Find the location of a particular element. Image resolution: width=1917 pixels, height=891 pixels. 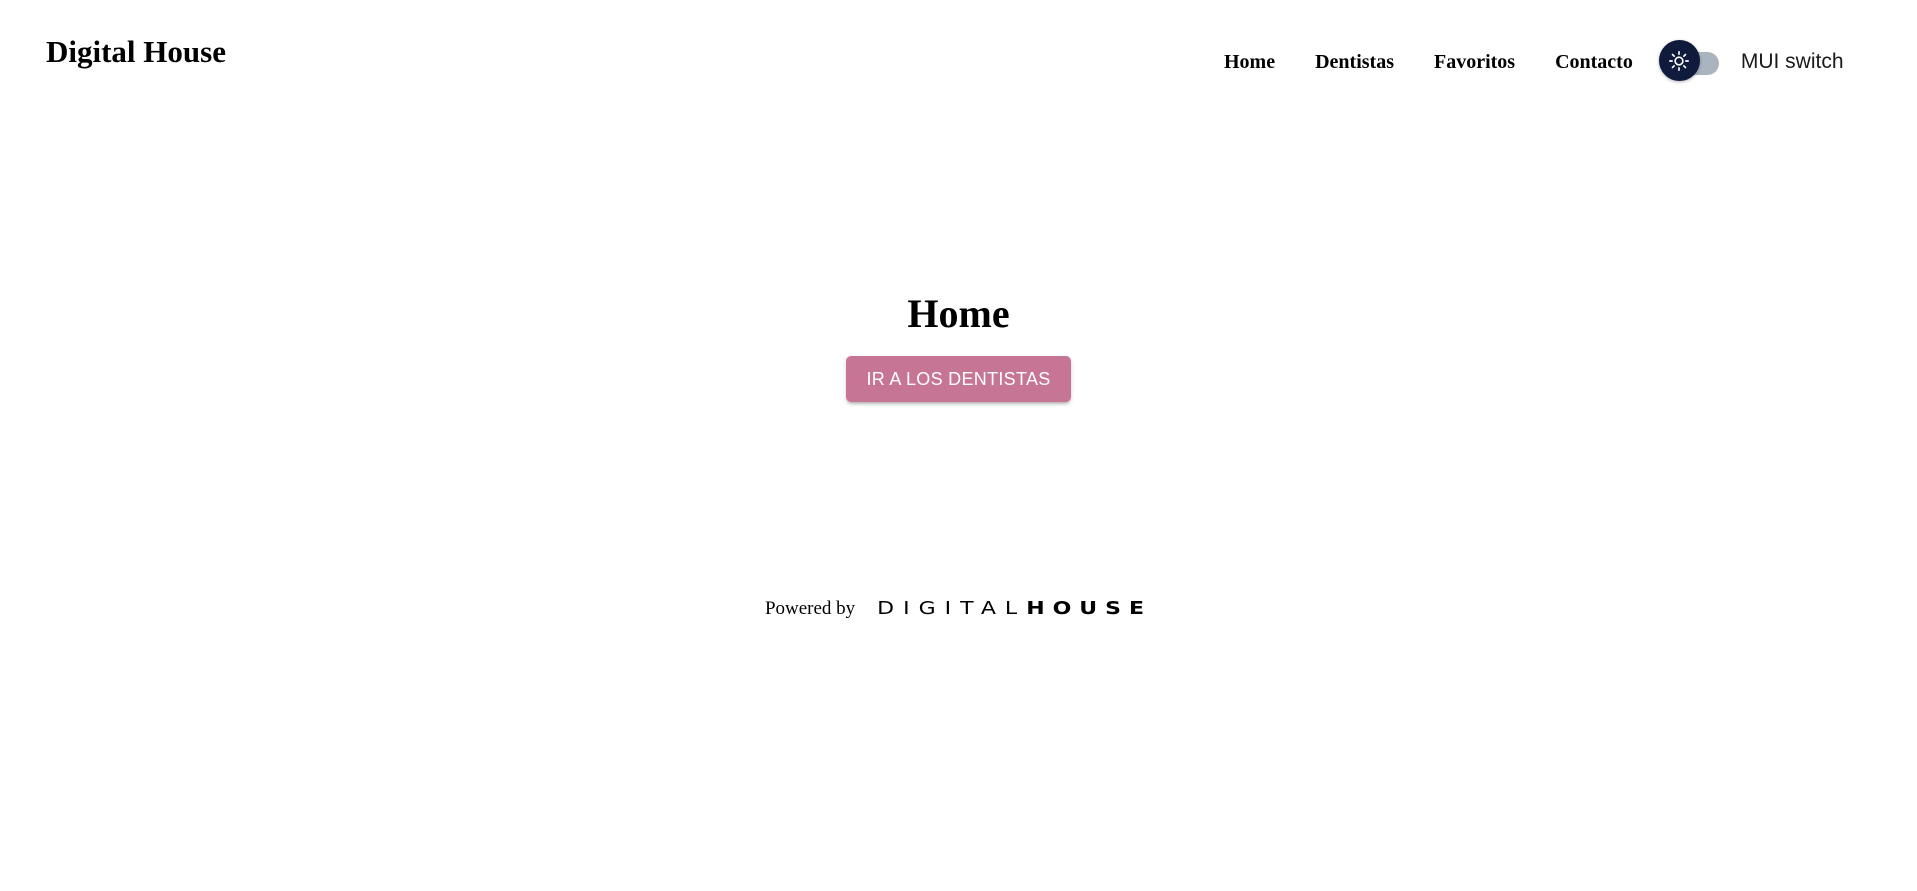

powered-by-text: Powered by is located at coordinates (810, 608).